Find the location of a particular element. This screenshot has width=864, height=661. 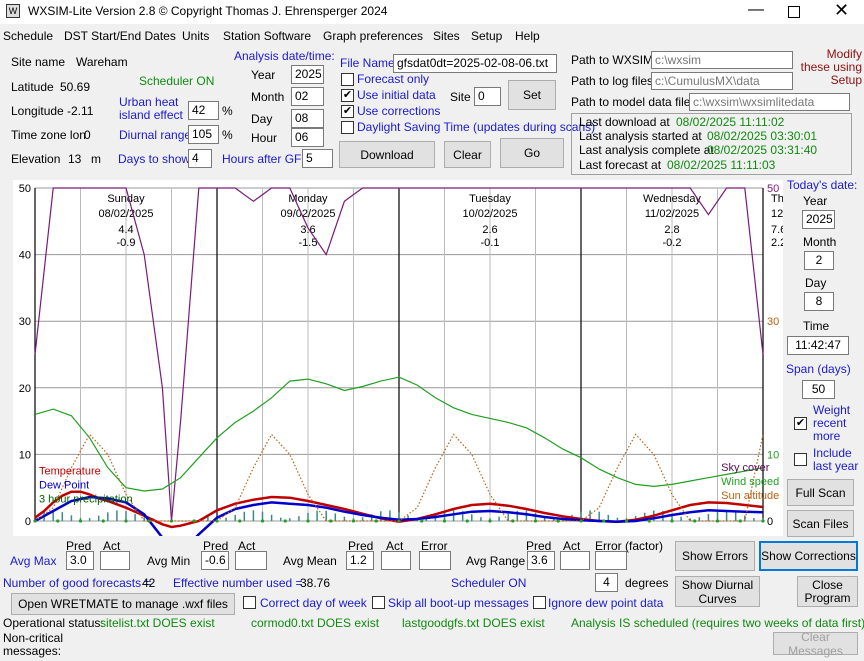

forecast-only-checkbox is located at coordinates (347, 79).